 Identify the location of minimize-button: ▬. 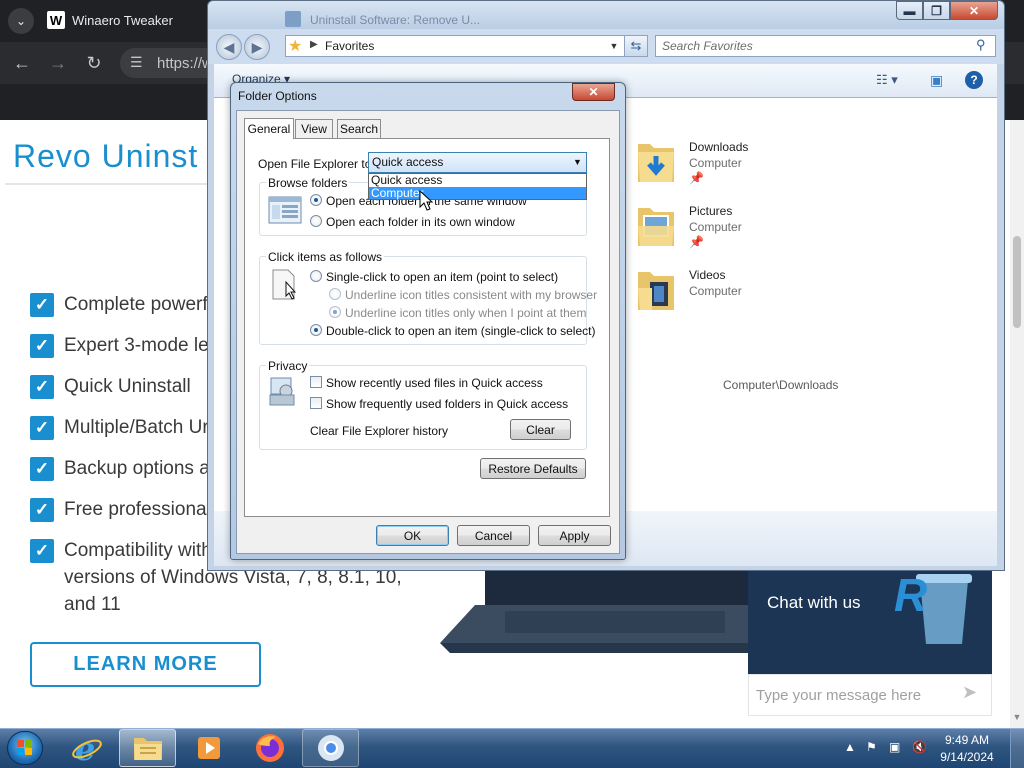
(909, 10).